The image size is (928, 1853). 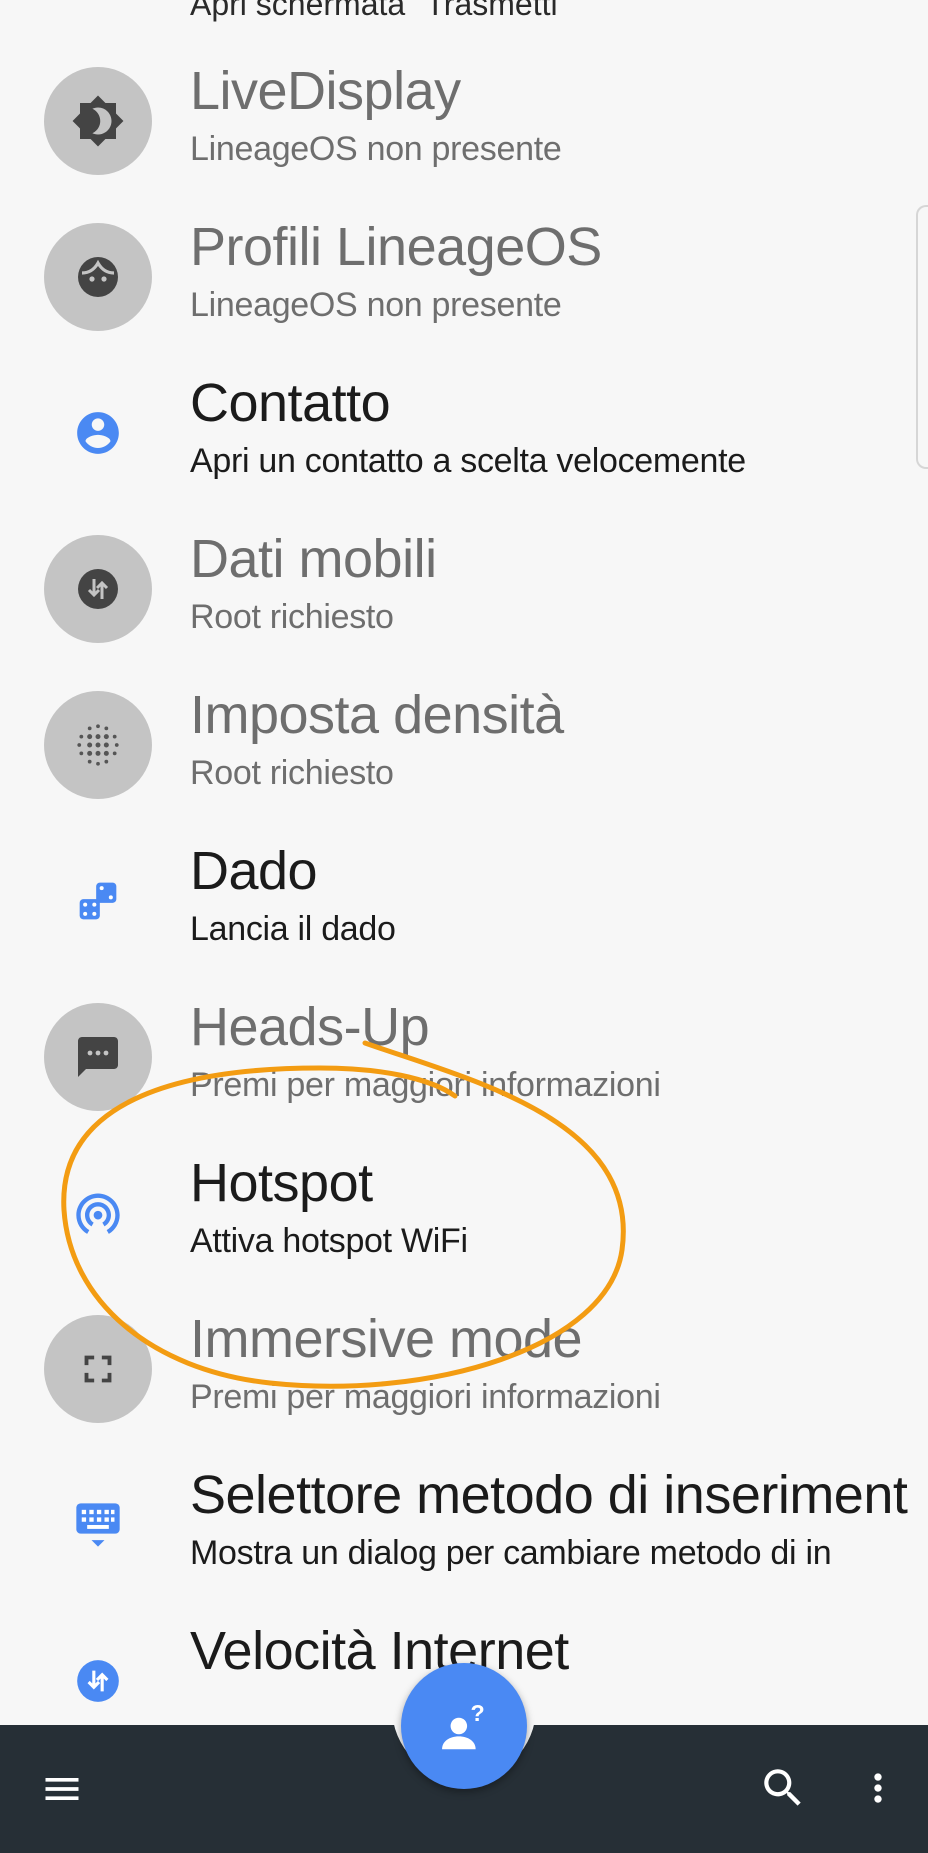 I want to click on tile-item-dati-mobili: Dati mobili Root richiesto, so click(x=464, y=588).